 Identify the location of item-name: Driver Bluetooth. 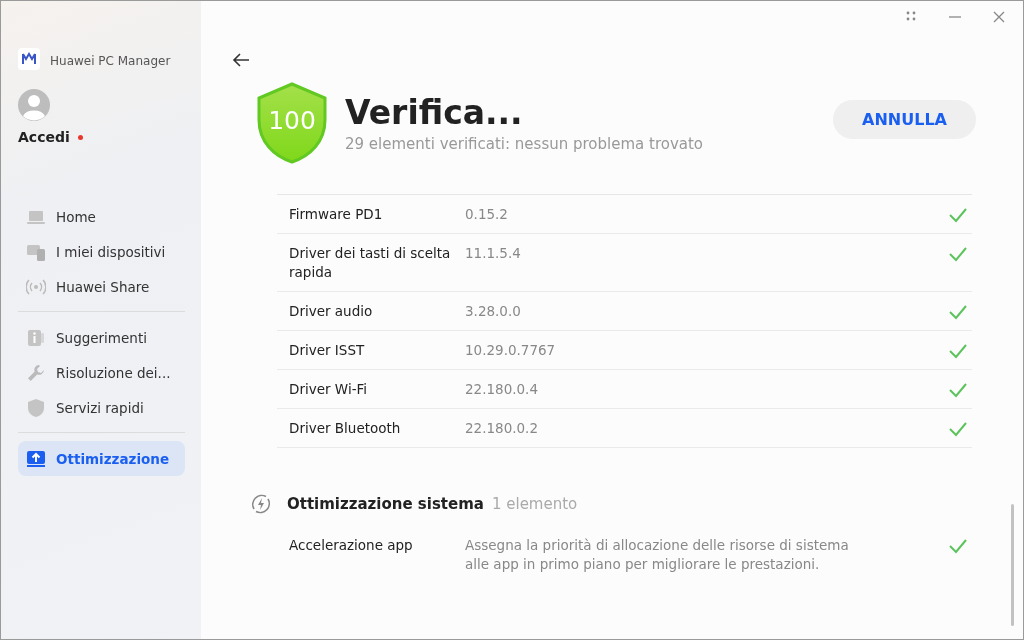
(345, 428).